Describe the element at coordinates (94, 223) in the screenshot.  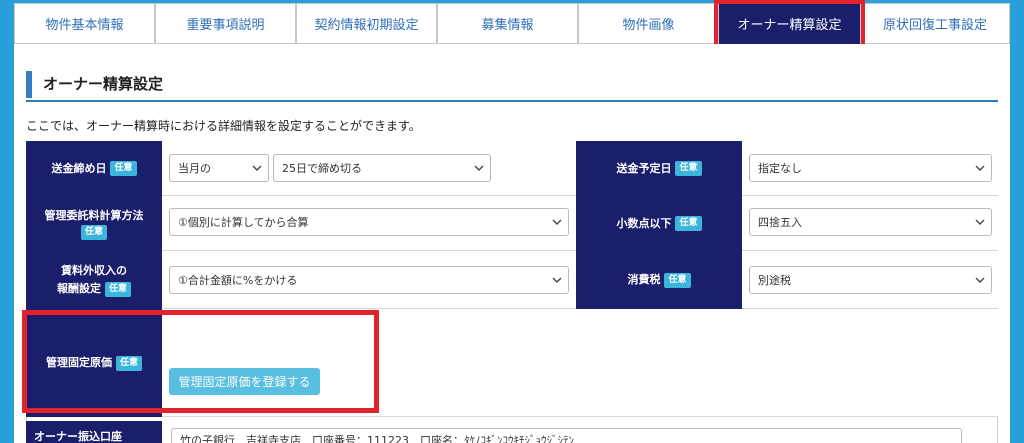
I see `mgmt-fee-method-label: 管理委託料計算方法 任意` at that location.